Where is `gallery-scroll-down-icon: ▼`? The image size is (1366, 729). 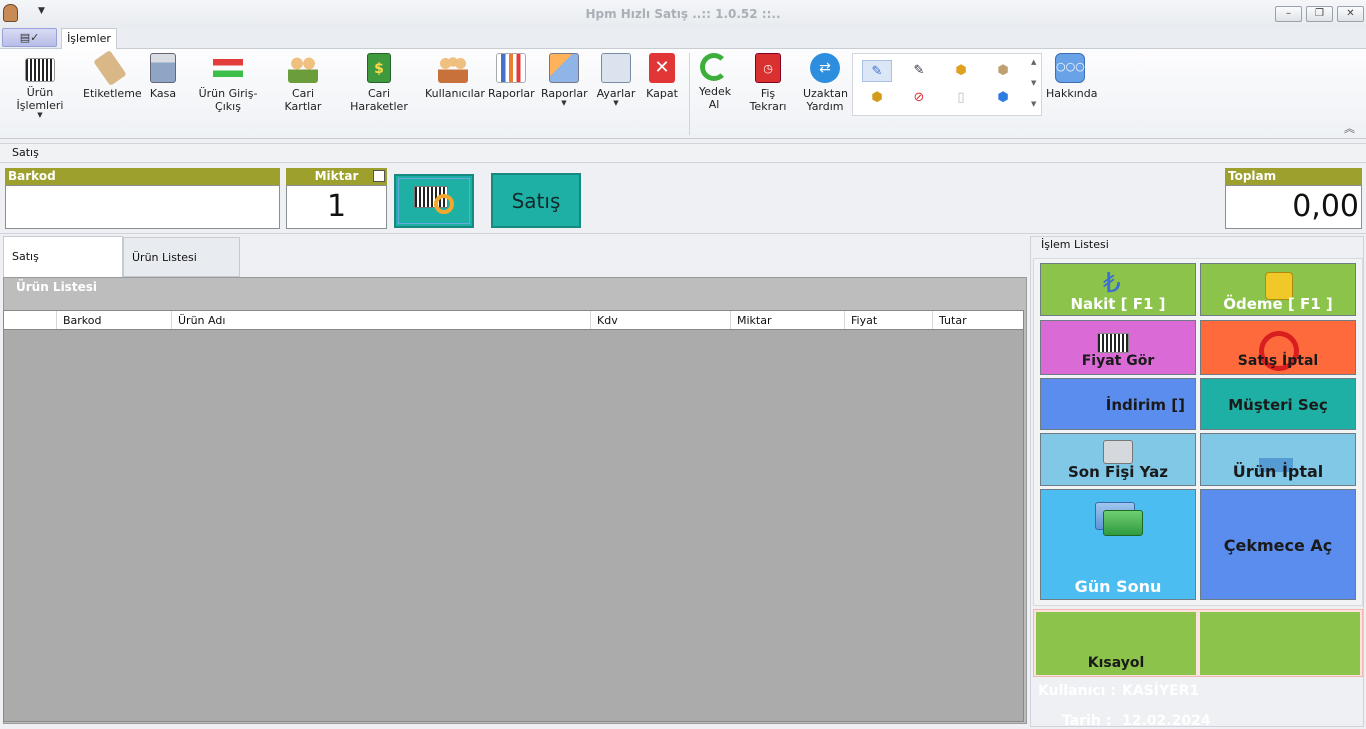 gallery-scroll-down-icon: ▼ is located at coordinates (1033, 83).